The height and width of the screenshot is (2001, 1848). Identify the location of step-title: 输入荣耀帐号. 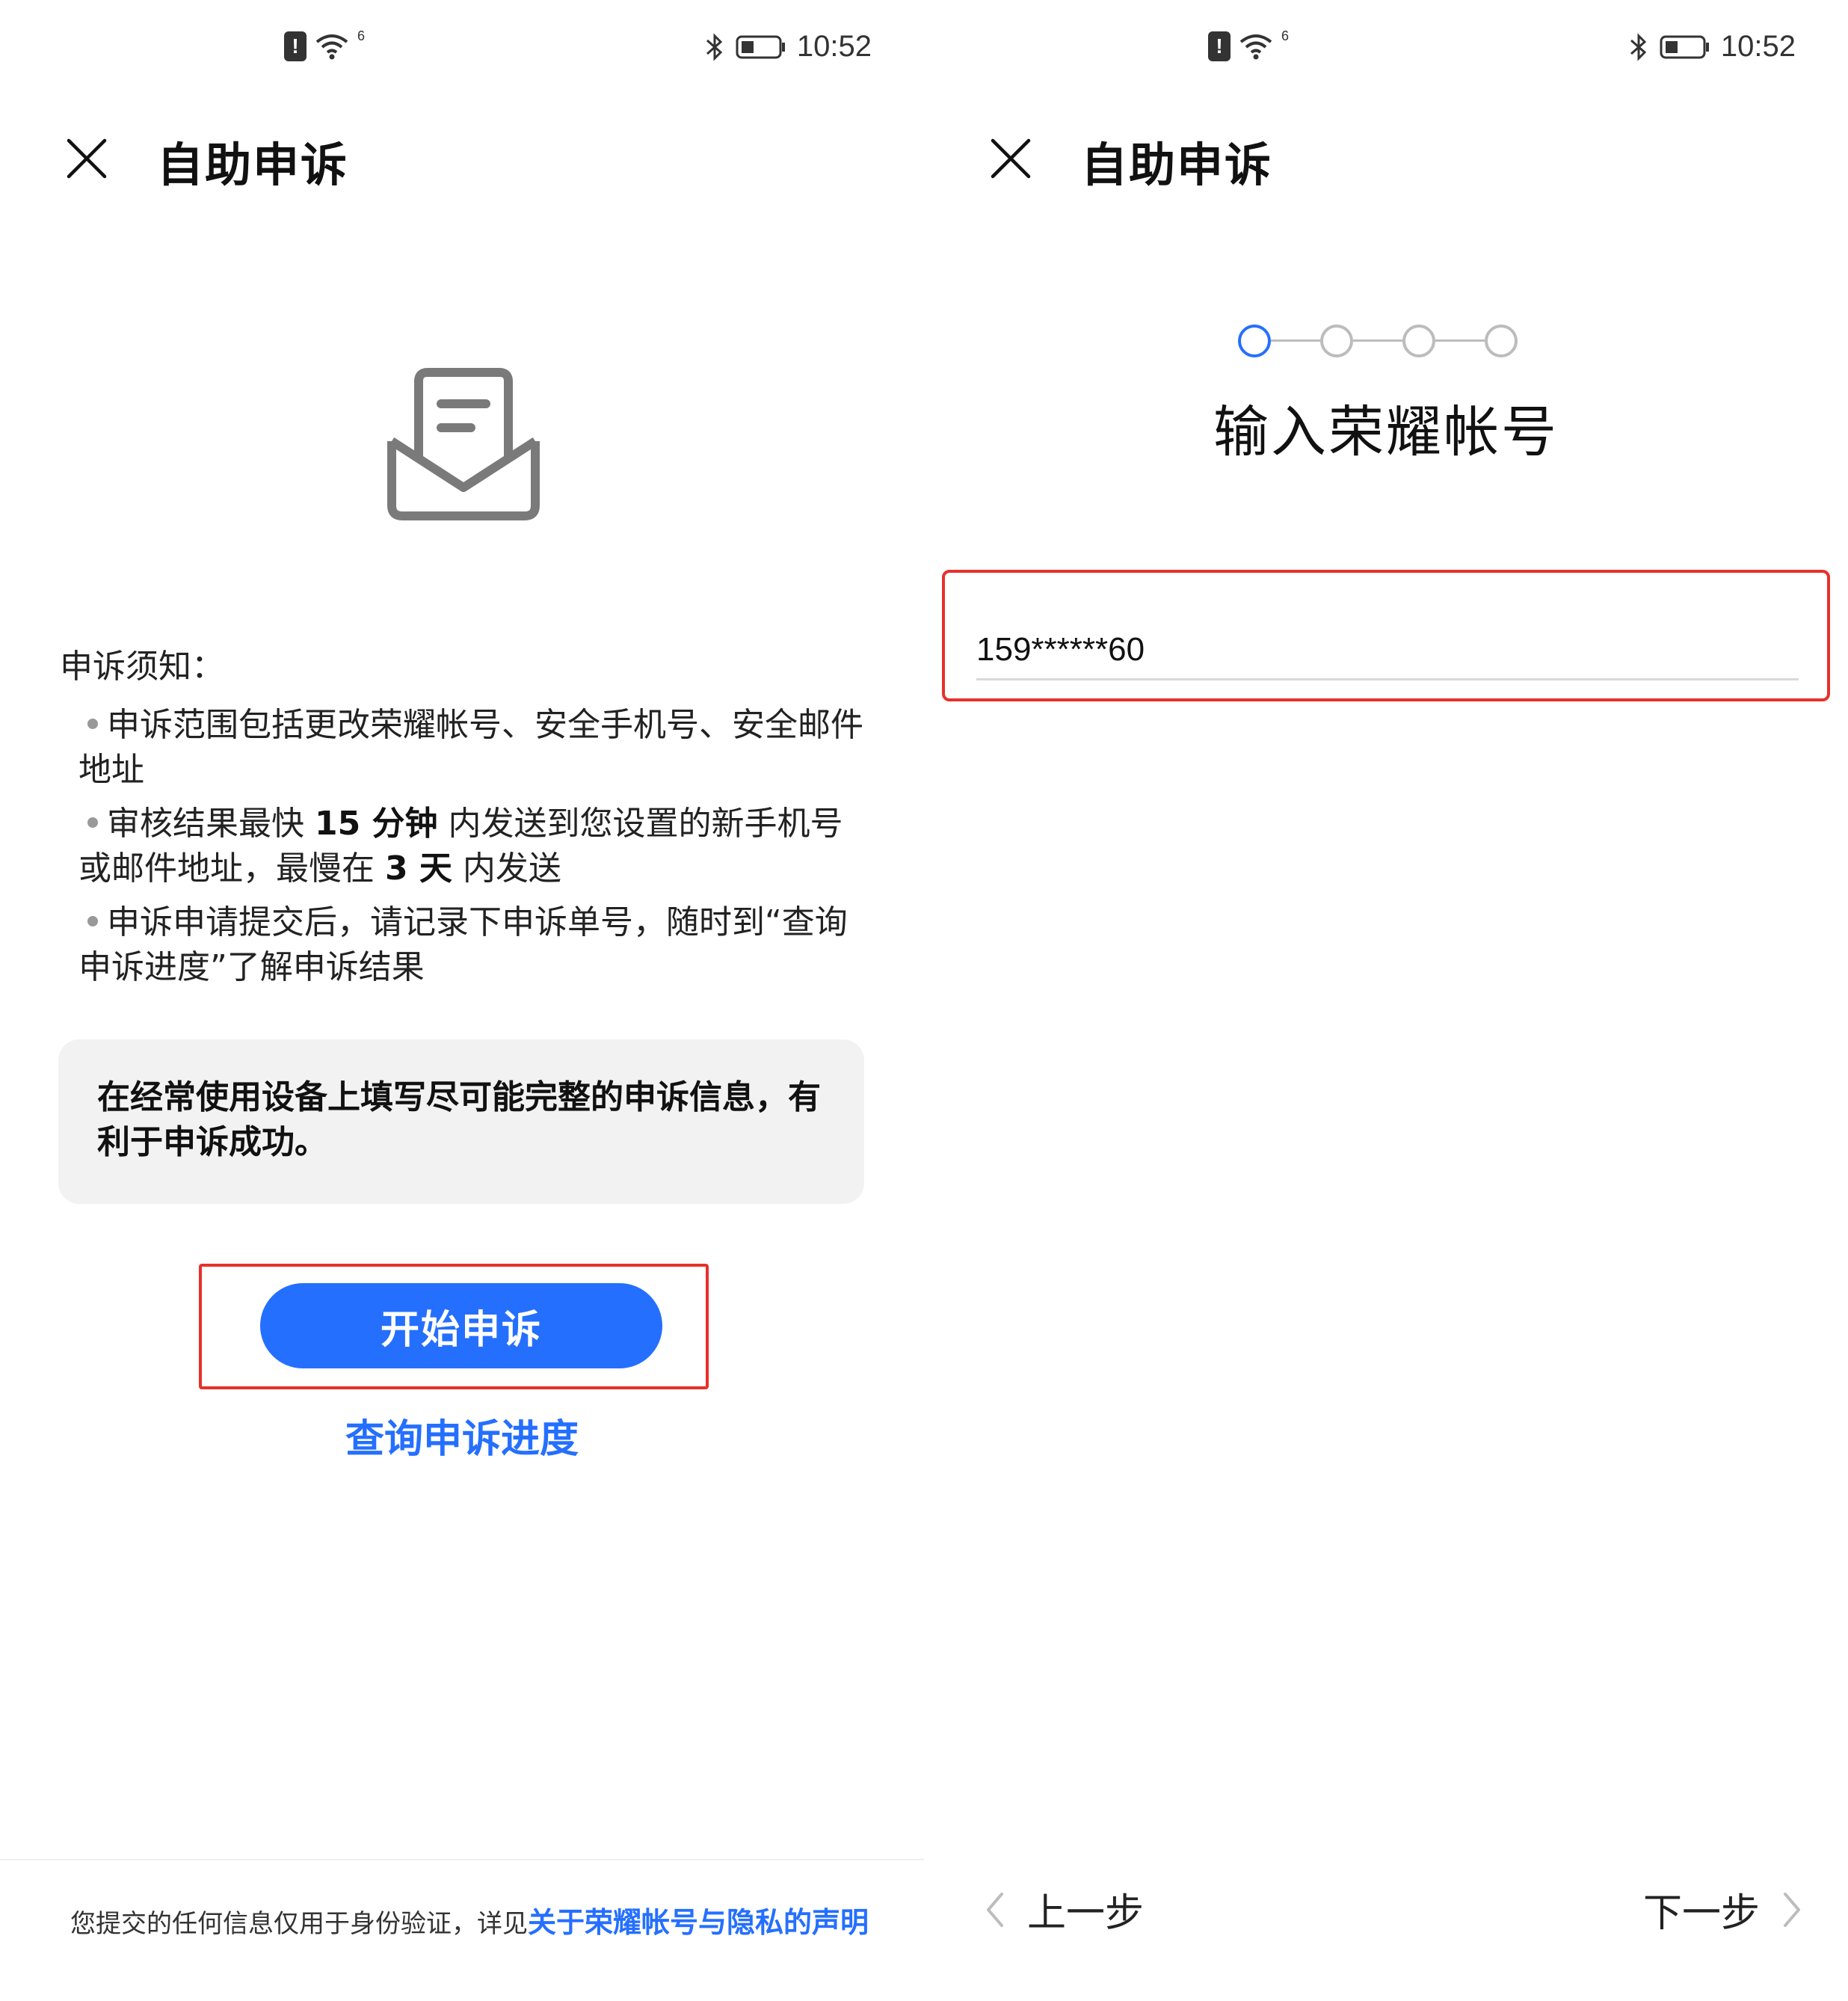
(1386, 432).